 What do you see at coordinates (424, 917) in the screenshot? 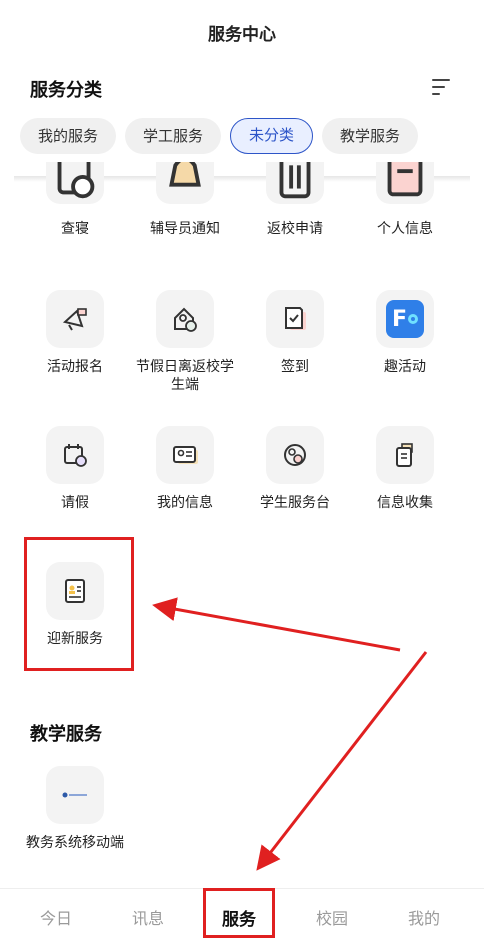
I see `nav-mine: 我的` at bounding box center [424, 917].